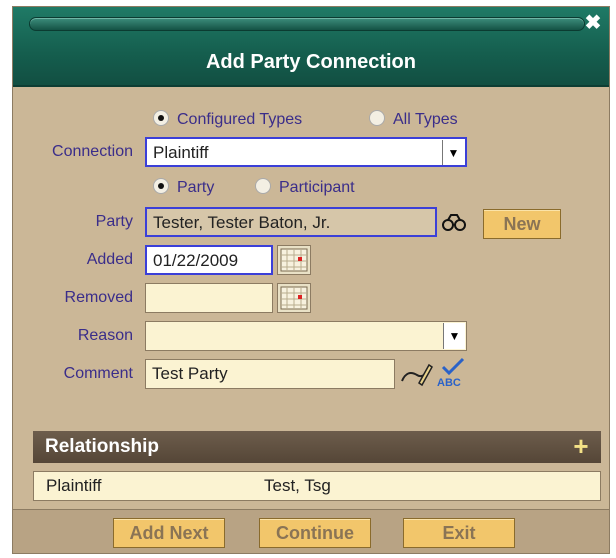 This screenshot has height=558, width=616. I want to click on svg-text: ABC, so click(449, 383).